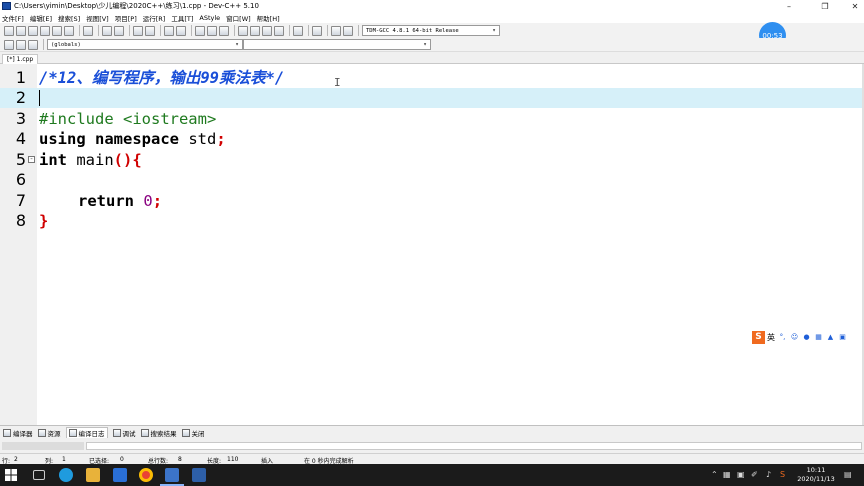 This screenshot has height=486, width=864. Describe the element at coordinates (39, 475) in the screenshot. I see `task-view-icon` at that location.